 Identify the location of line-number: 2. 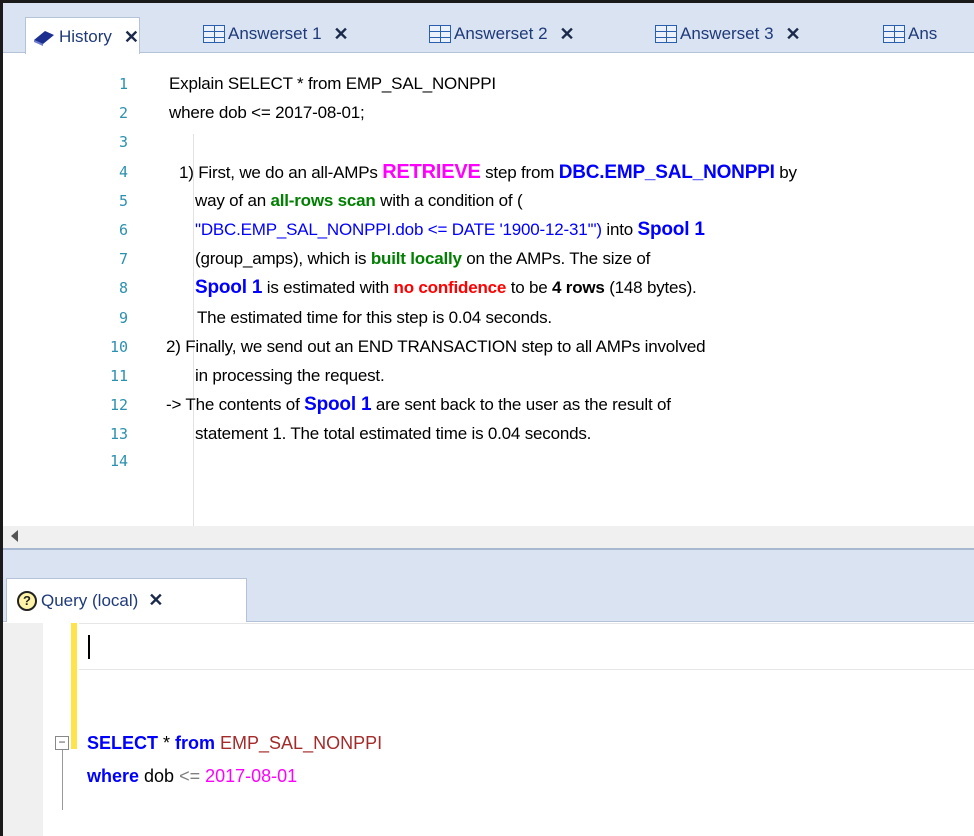
(123, 113).